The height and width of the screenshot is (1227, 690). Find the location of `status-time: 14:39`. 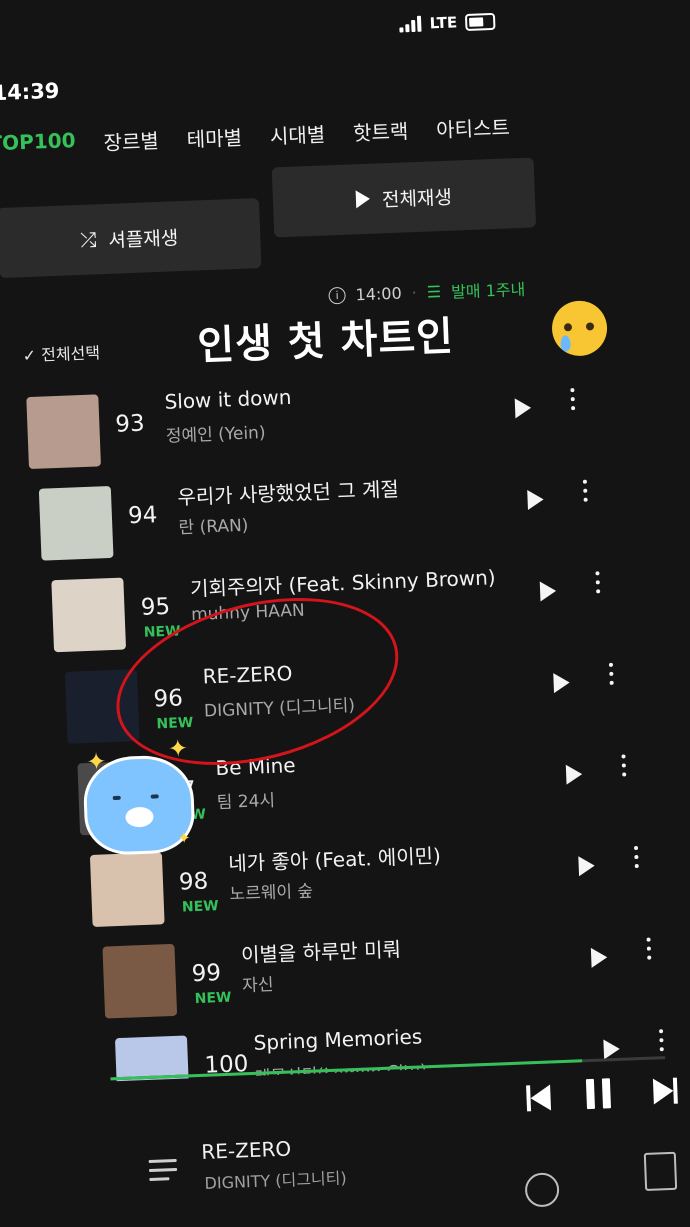

status-time: 14:39 is located at coordinates (30, 92).